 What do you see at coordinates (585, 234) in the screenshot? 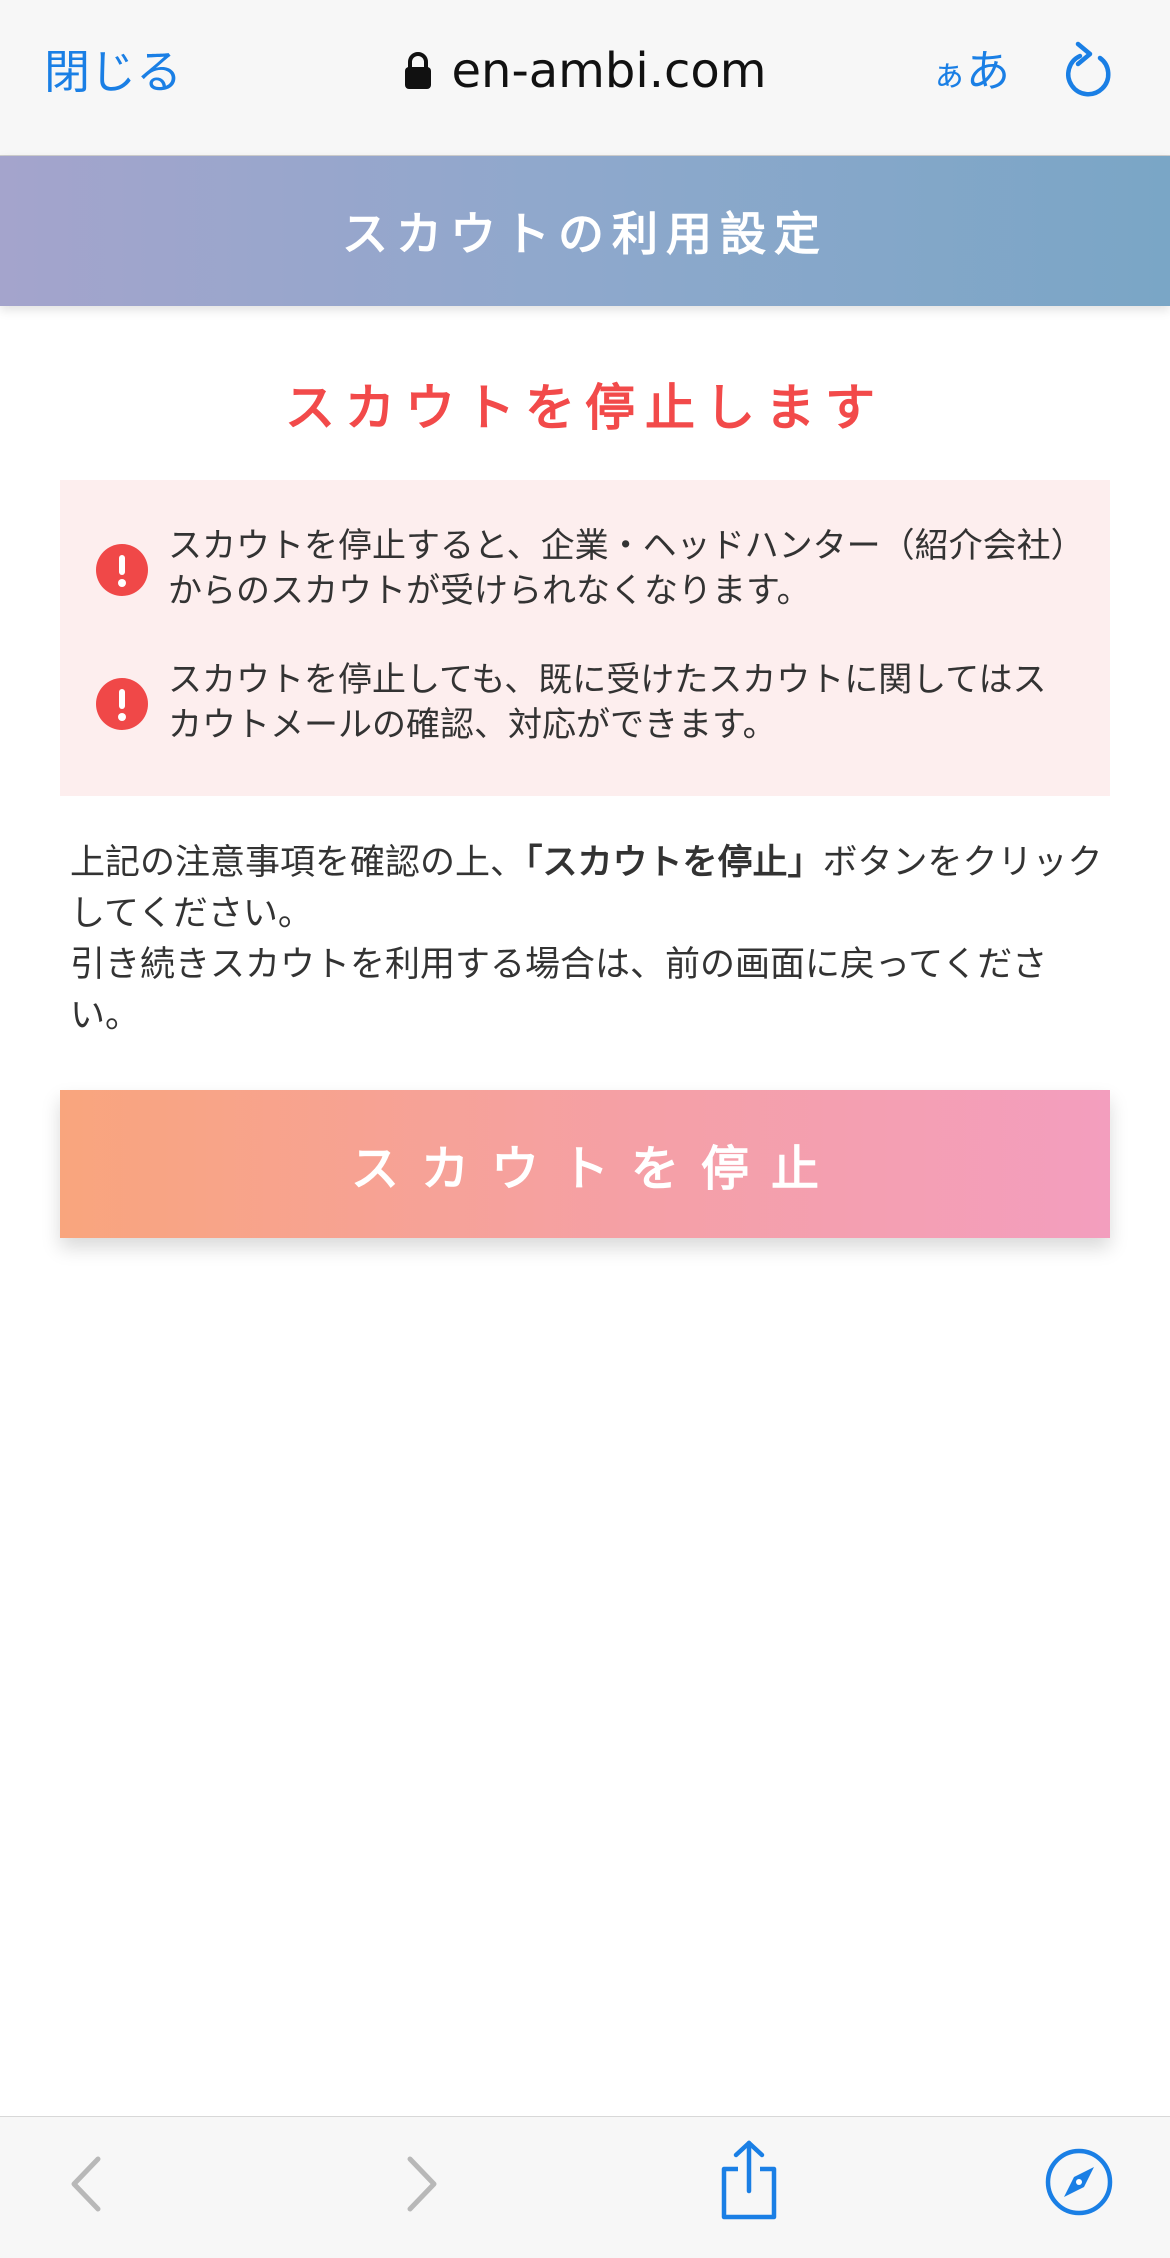
I see `page-title: スカウトの利用設定` at bounding box center [585, 234].